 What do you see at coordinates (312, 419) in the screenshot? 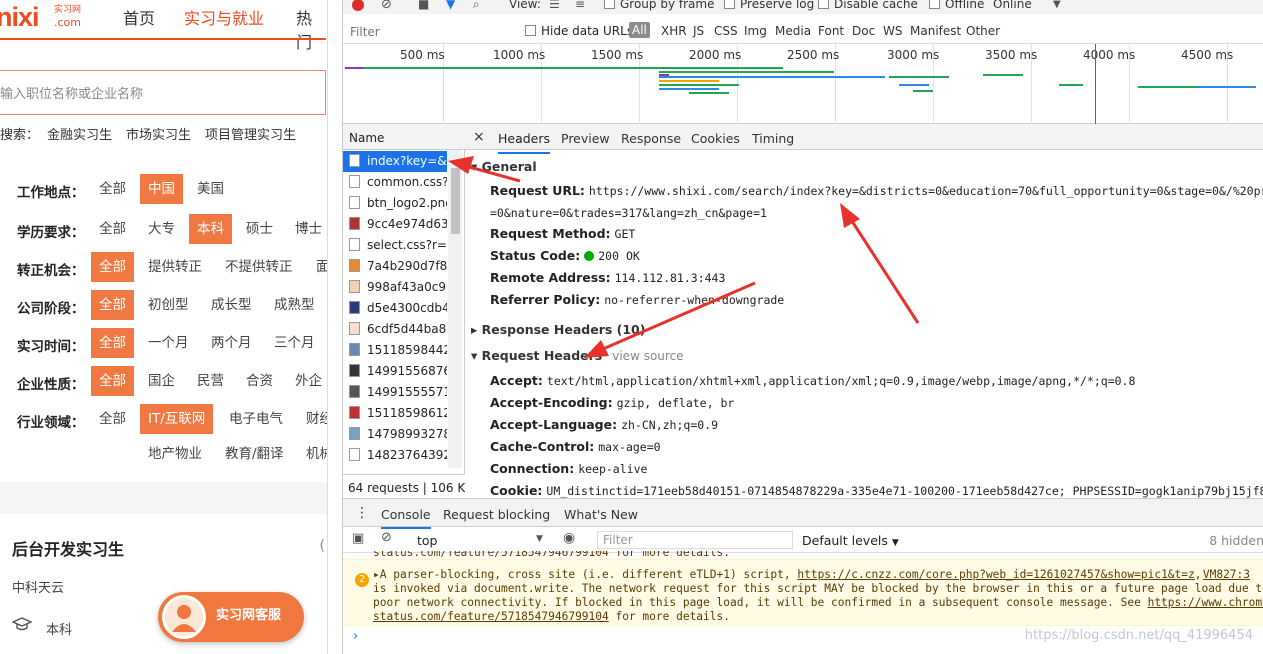
I see `filter-option: 财经` at bounding box center [312, 419].